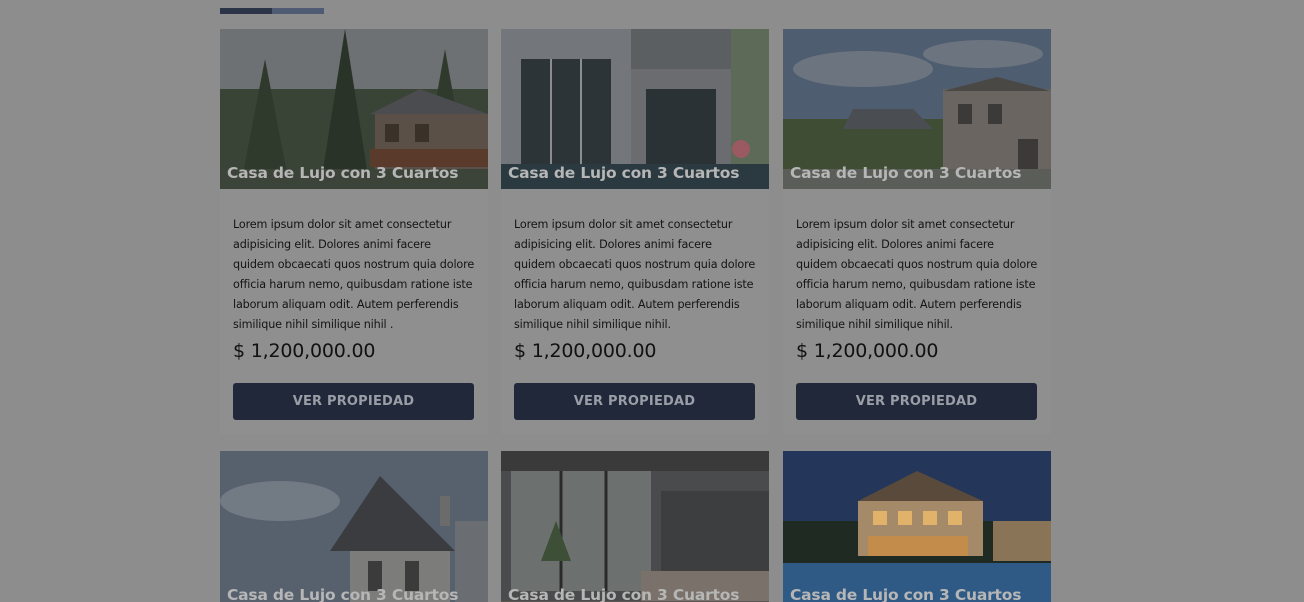 The width and height of the screenshot is (1304, 602). I want to click on section-accent-bar, so click(272, 11).